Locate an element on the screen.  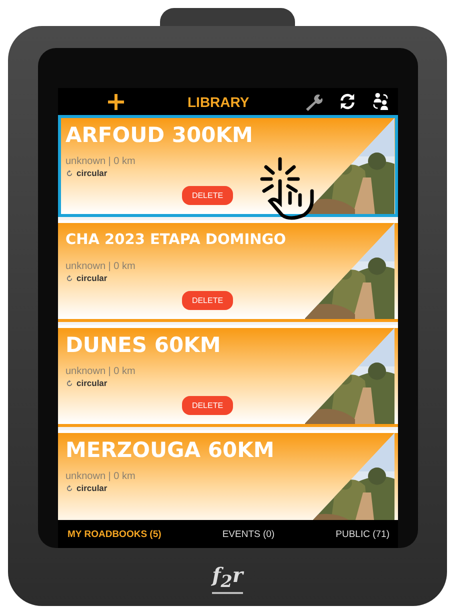
roadbook-title: CHA 2023 ETAPA DOMINGO is located at coordinates (176, 240).